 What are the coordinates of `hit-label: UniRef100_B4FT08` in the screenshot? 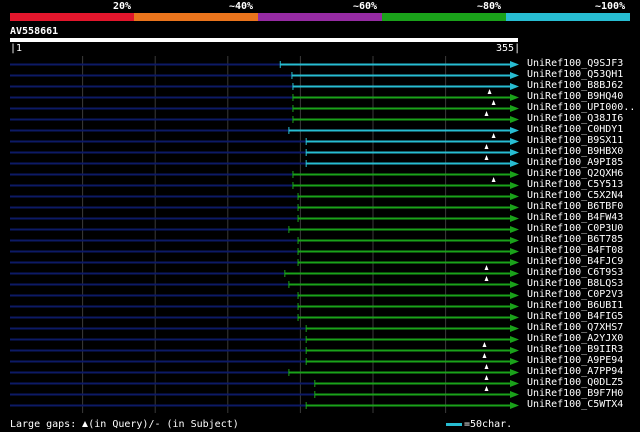 It's located at (575, 250).